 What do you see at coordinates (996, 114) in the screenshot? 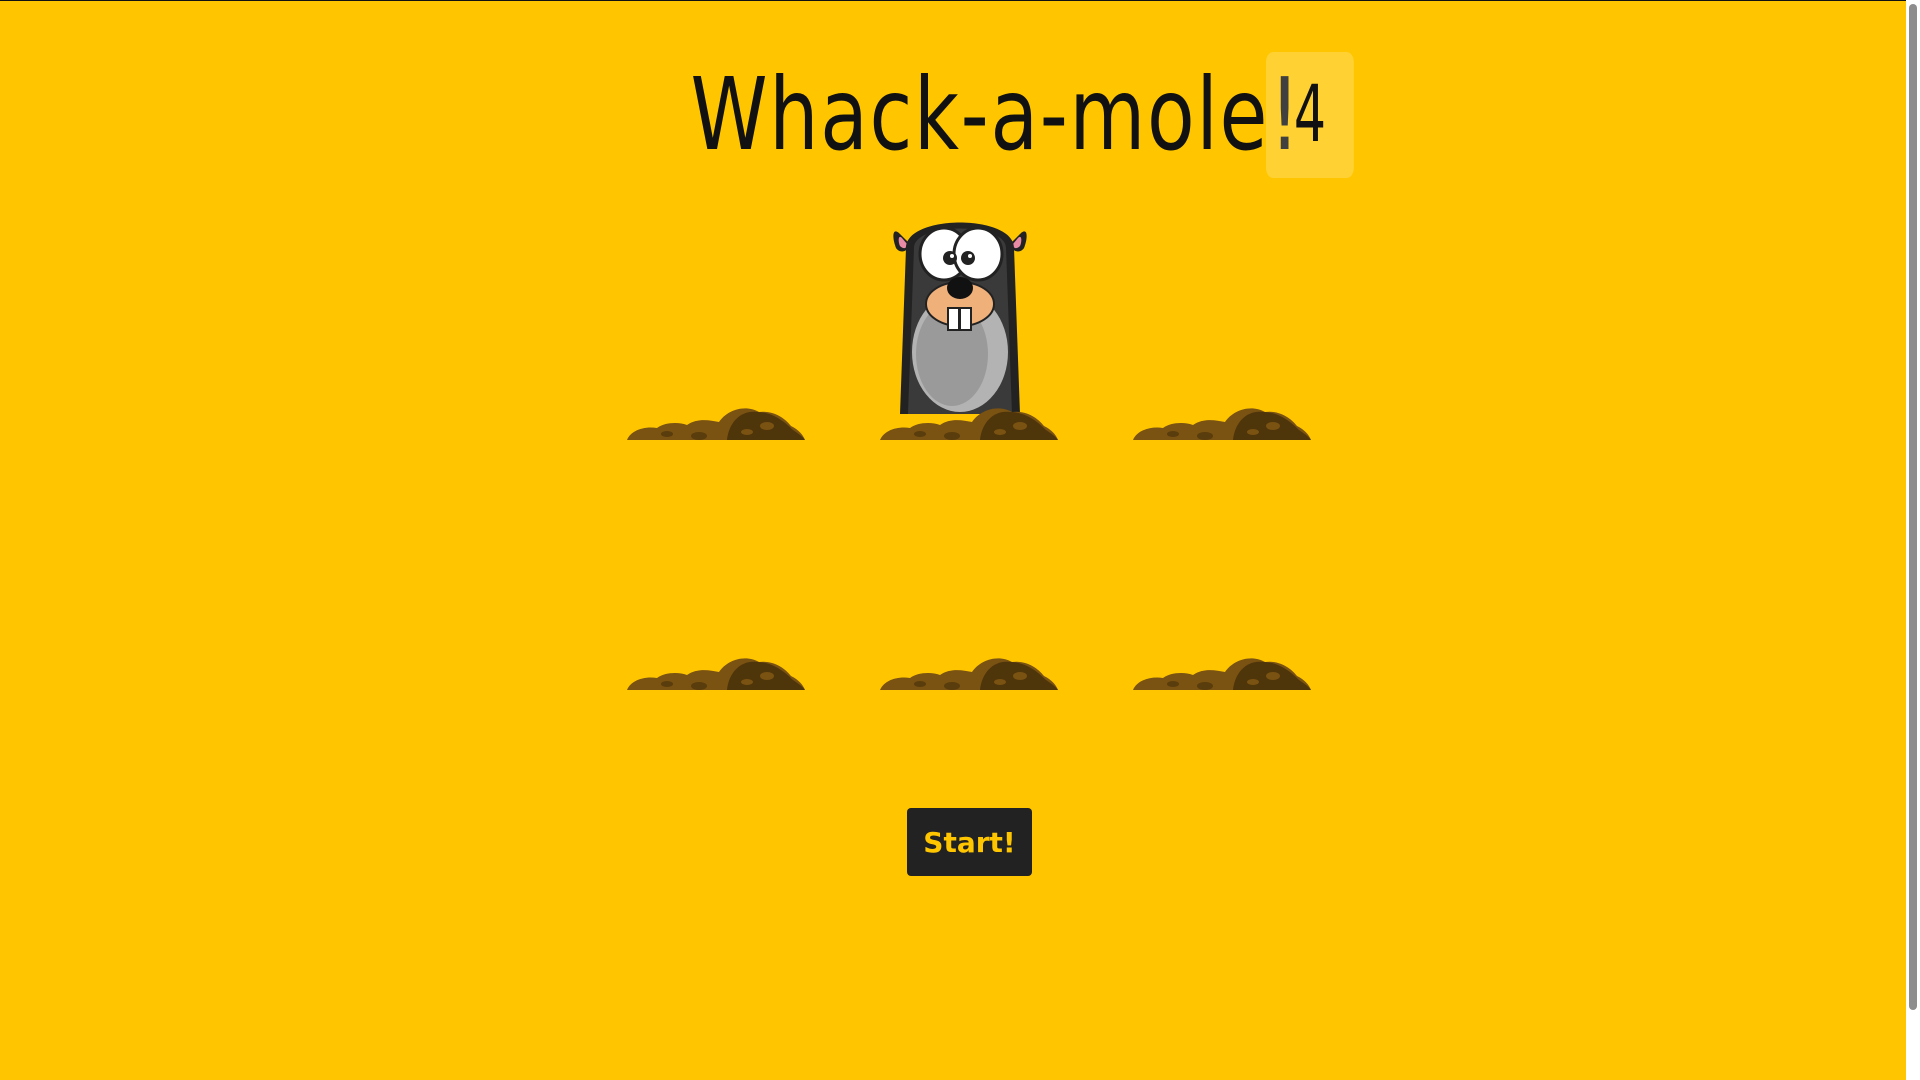
I see `game-title: Whack-a-mole!` at bounding box center [996, 114].